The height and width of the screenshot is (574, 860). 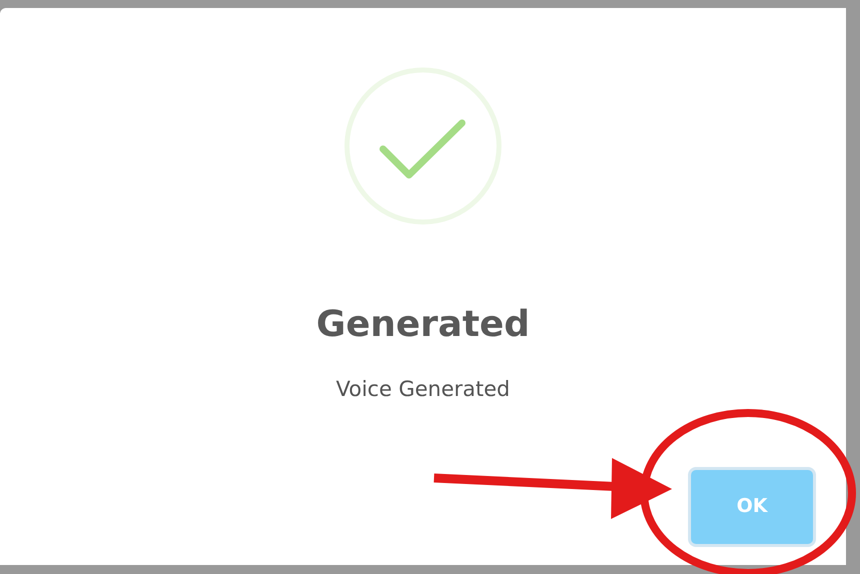 I want to click on success-check-icon, so click(x=423, y=146).